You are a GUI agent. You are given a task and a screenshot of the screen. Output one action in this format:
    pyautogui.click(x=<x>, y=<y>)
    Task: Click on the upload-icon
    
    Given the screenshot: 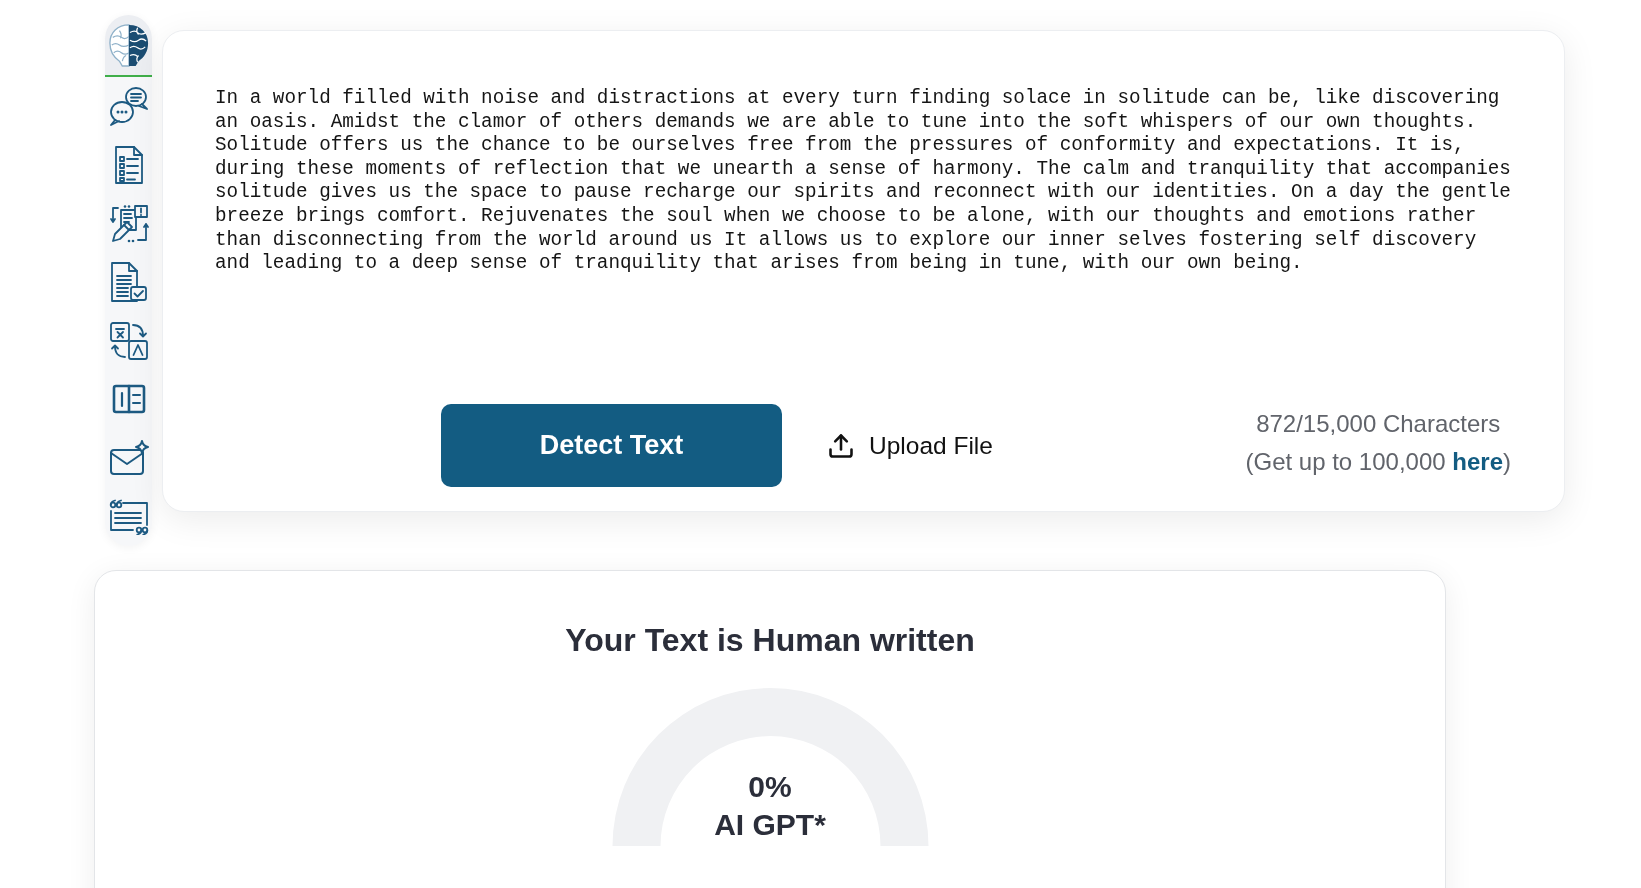 What is the action you would take?
    pyautogui.click(x=841, y=445)
    